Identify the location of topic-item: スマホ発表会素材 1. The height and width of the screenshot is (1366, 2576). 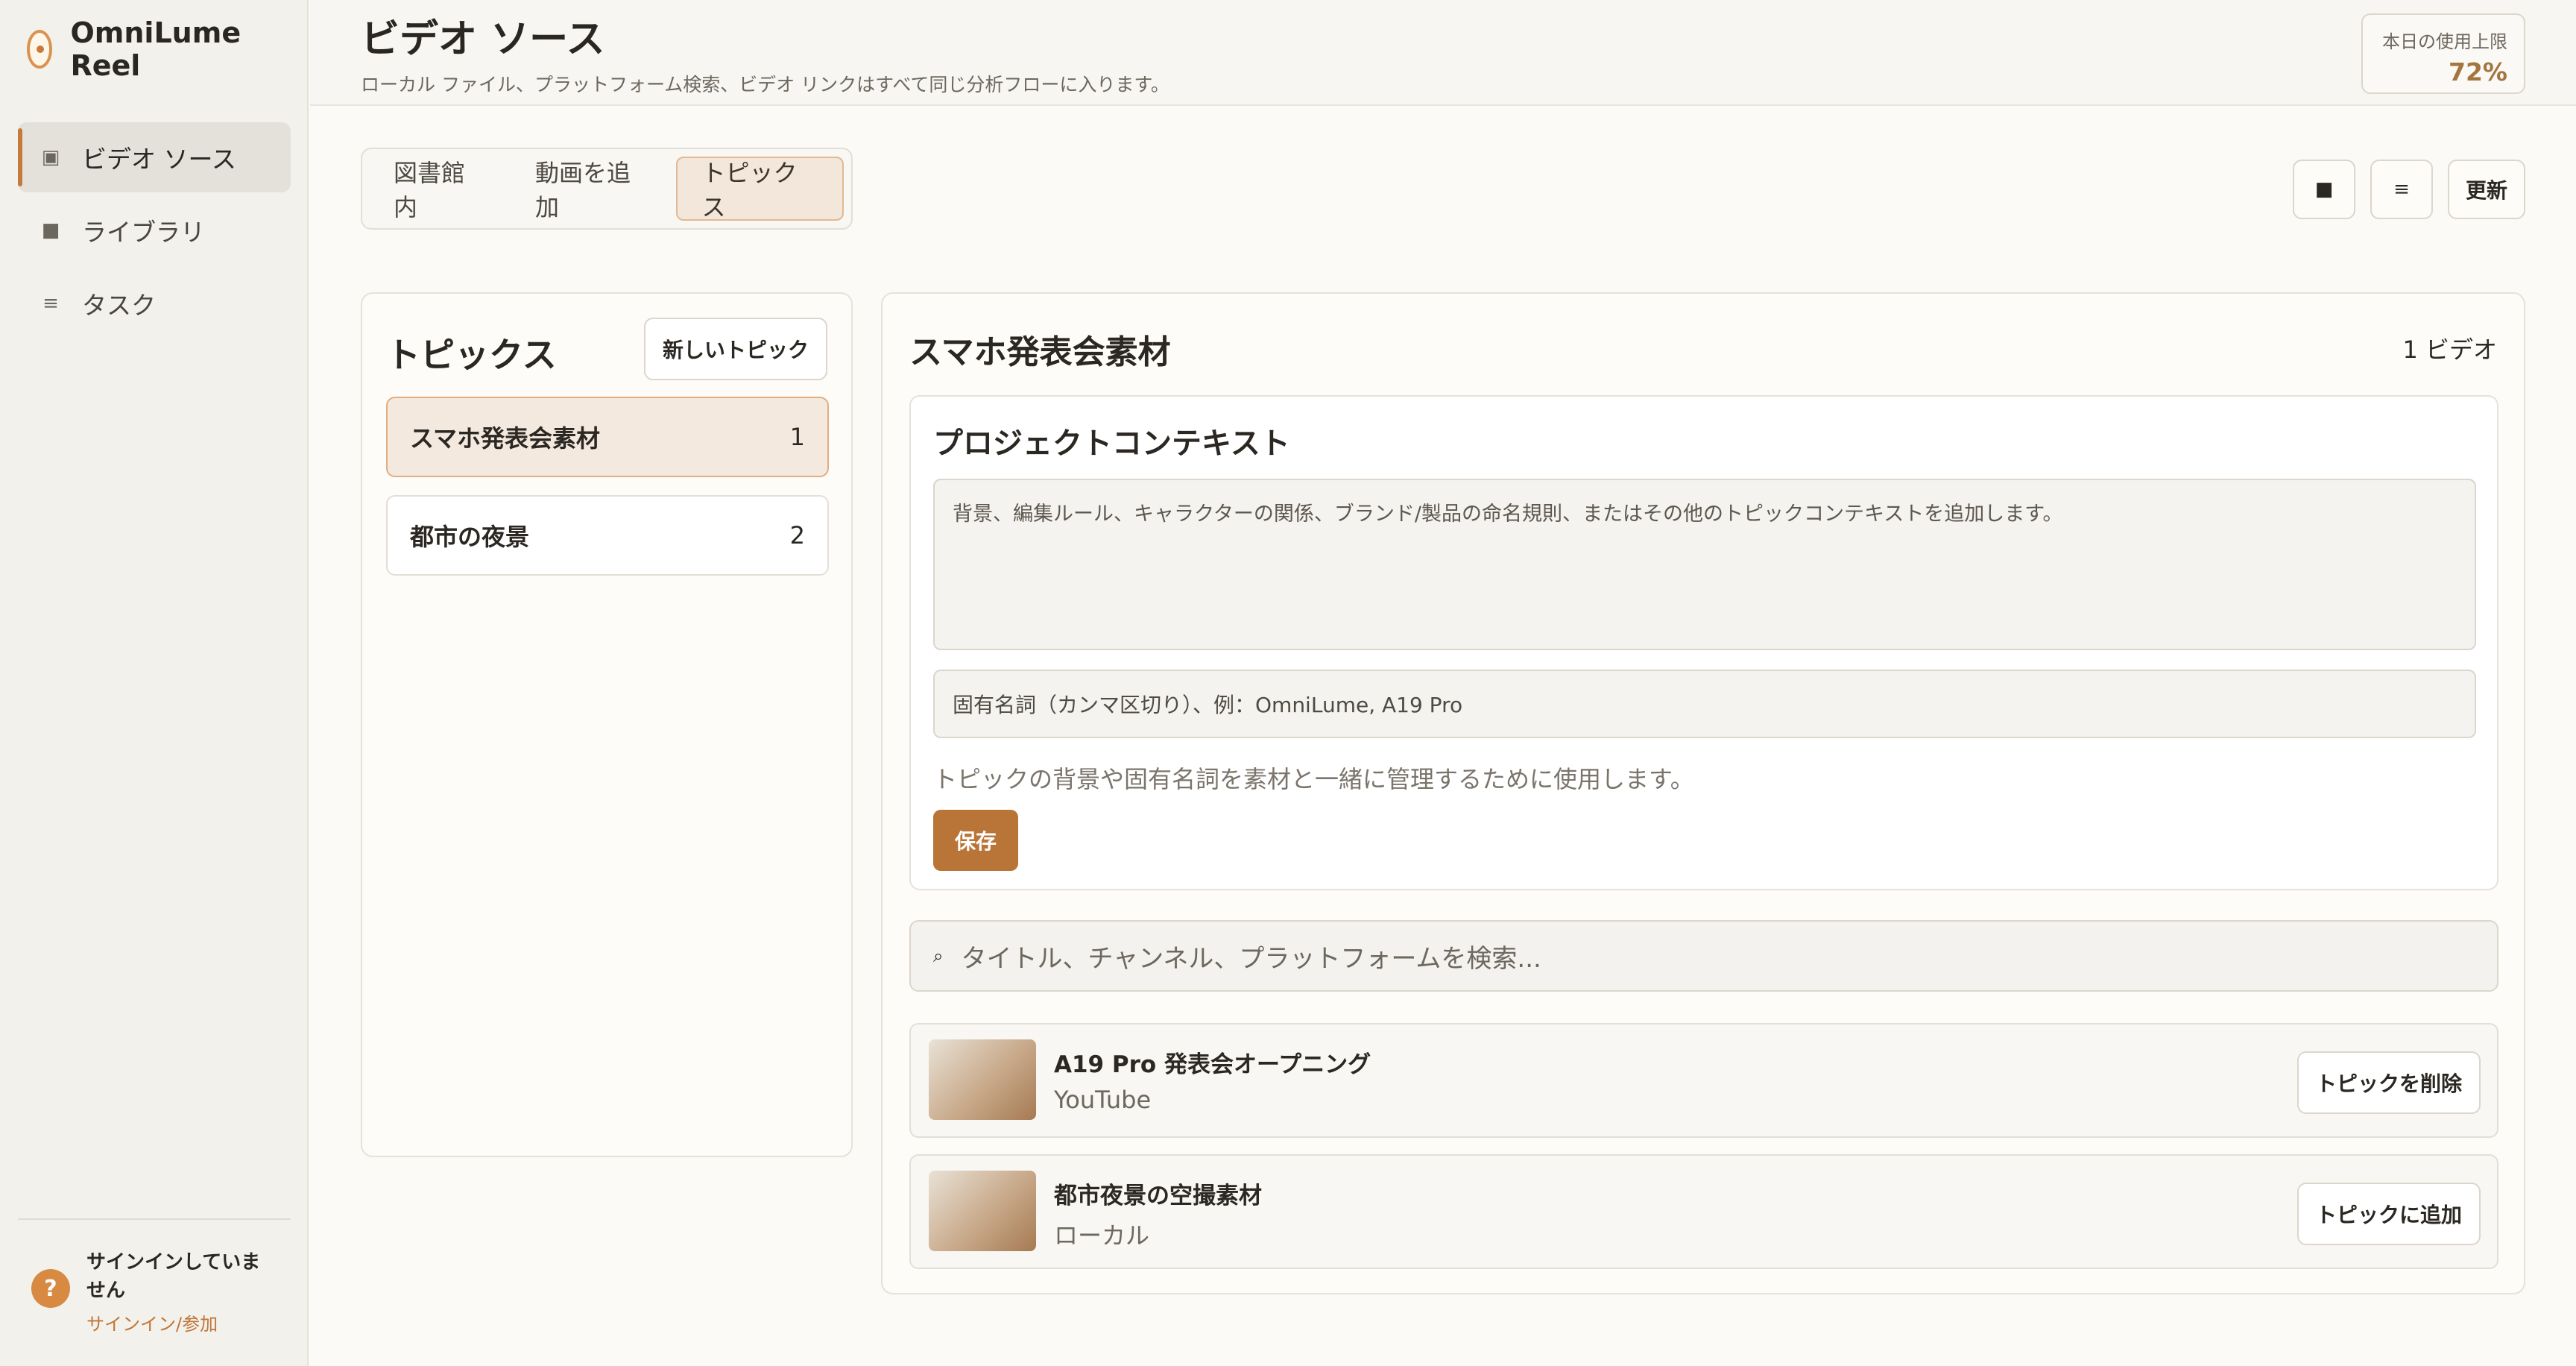
(607, 437).